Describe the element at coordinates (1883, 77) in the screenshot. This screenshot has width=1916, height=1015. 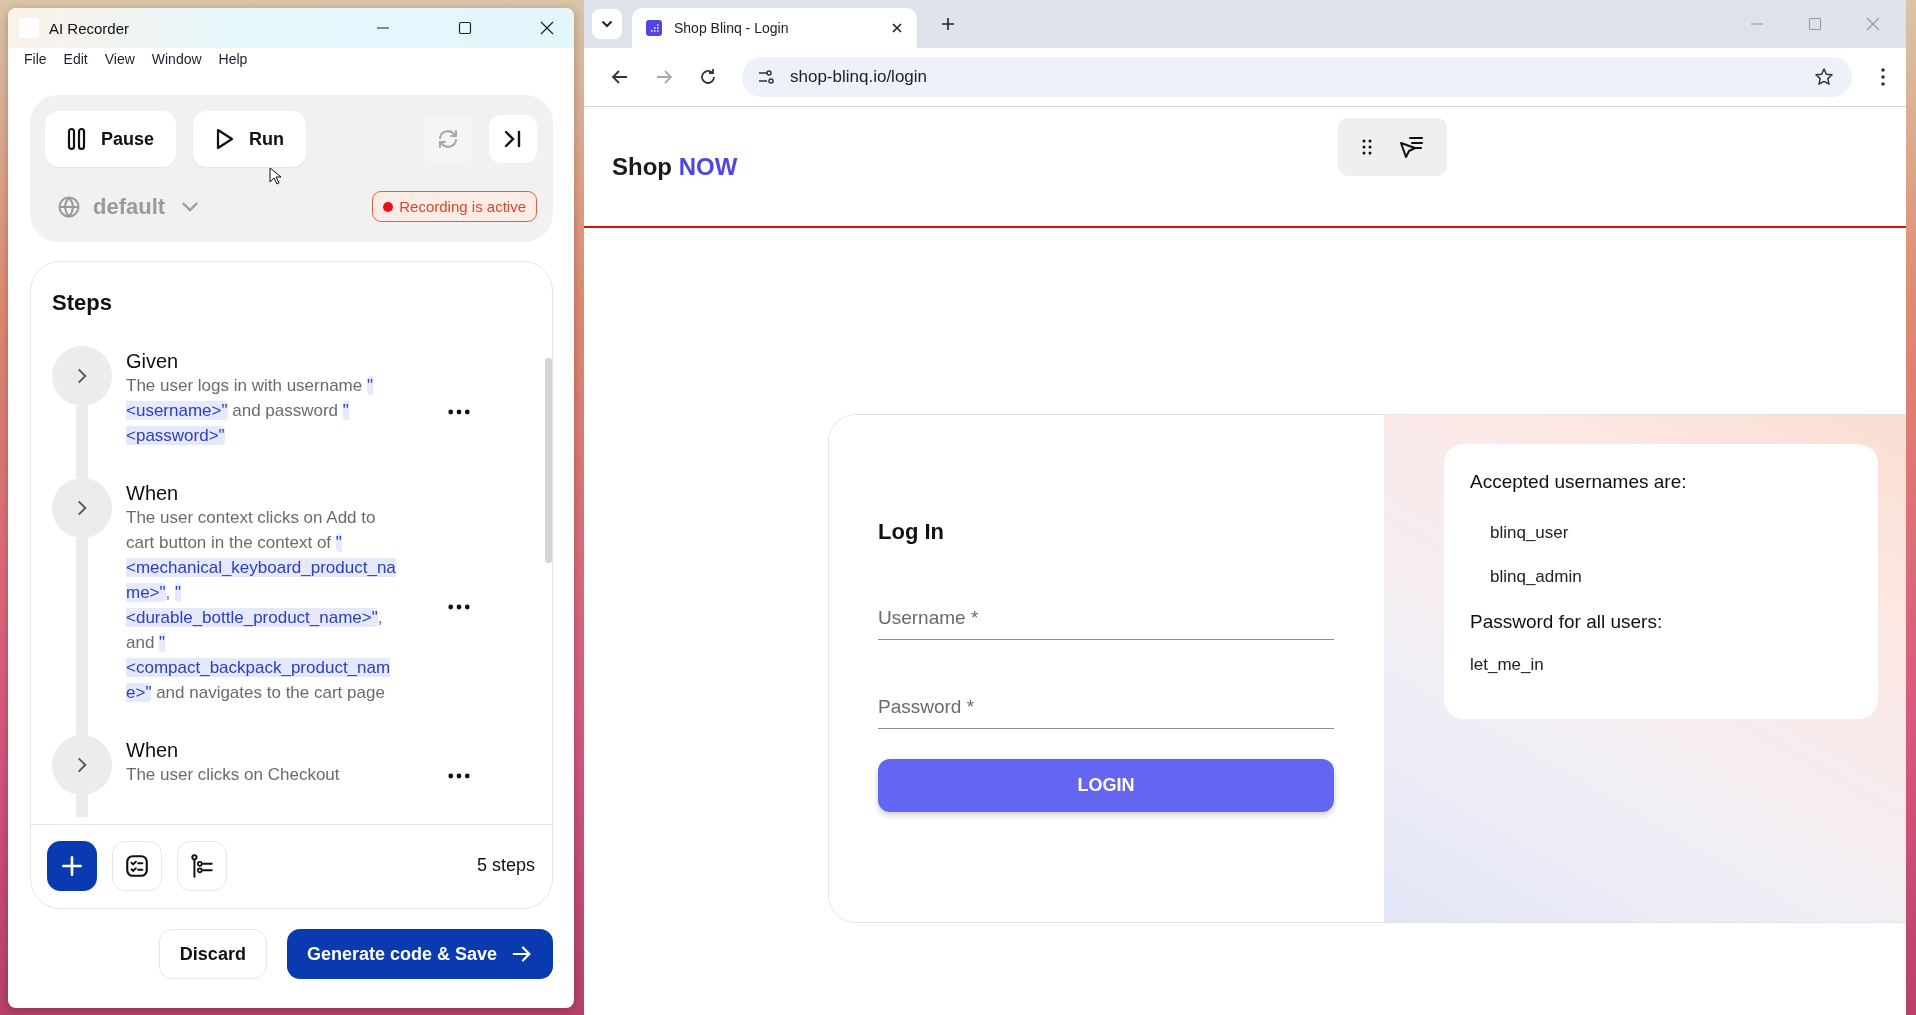
I see `browser-menu-icon` at that location.